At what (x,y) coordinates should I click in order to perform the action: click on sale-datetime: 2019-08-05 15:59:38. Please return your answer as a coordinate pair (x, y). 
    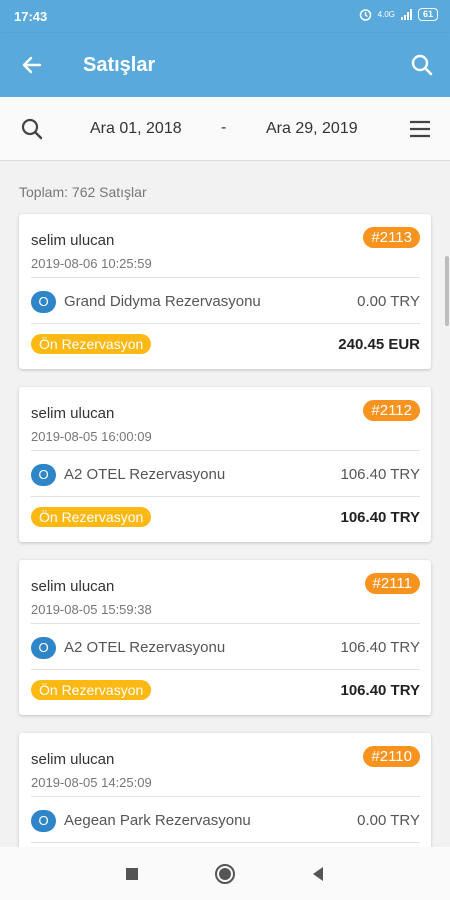
    Looking at the image, I should click on (91, 609).